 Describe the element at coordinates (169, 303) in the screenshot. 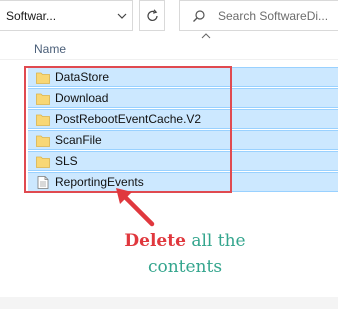

I see `horizontal-scrollbar` at that location.